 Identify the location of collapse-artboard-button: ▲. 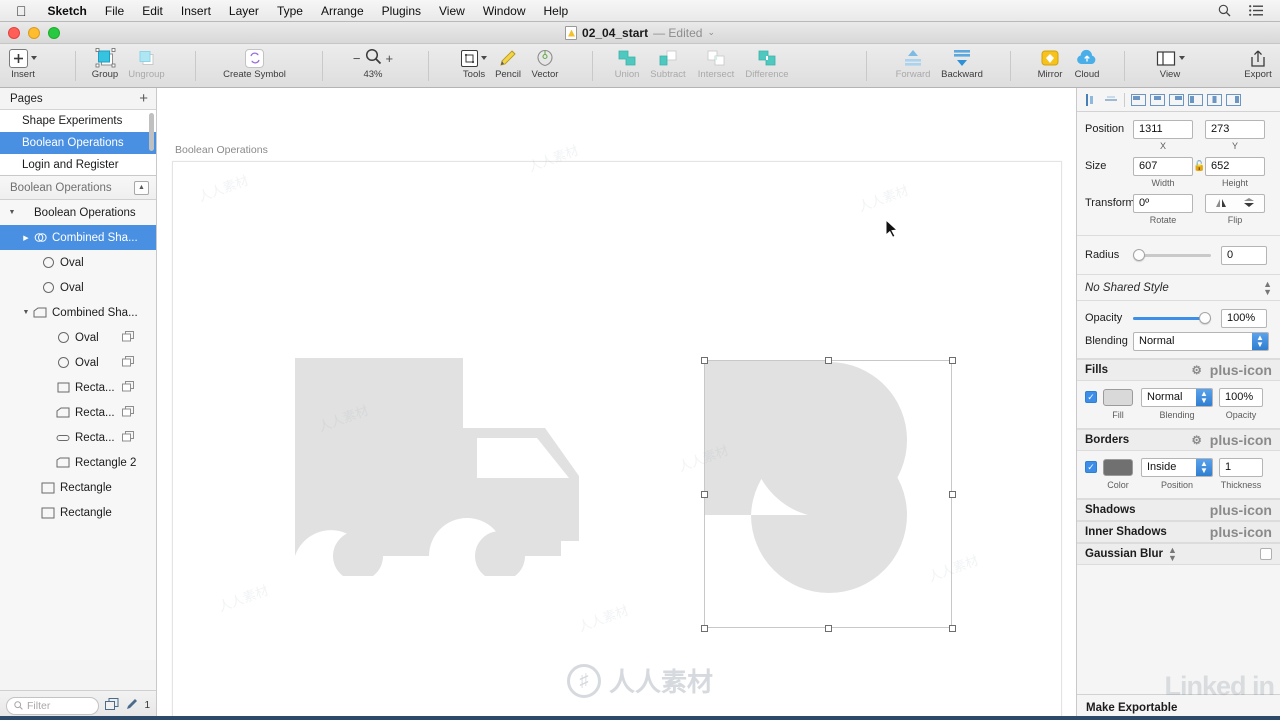
(141, 187).